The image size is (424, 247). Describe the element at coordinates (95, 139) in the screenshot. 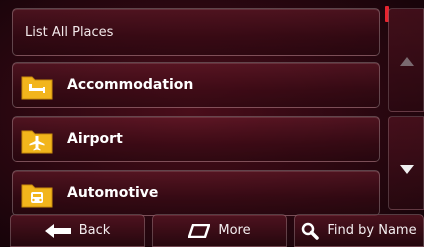

I see `category-label: Airport` at that location.